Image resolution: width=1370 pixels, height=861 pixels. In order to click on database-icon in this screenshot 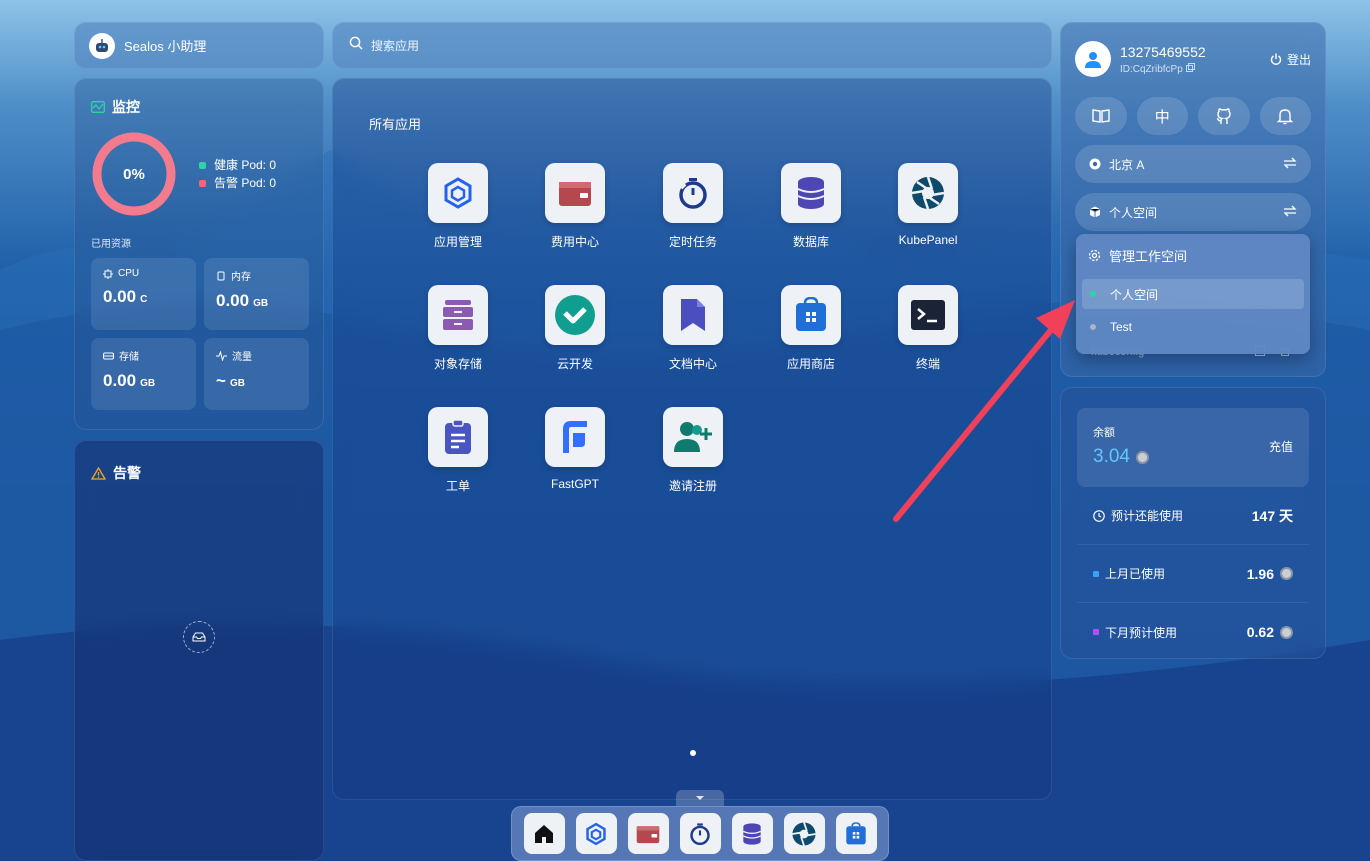, I will do `click(811, 193)`.